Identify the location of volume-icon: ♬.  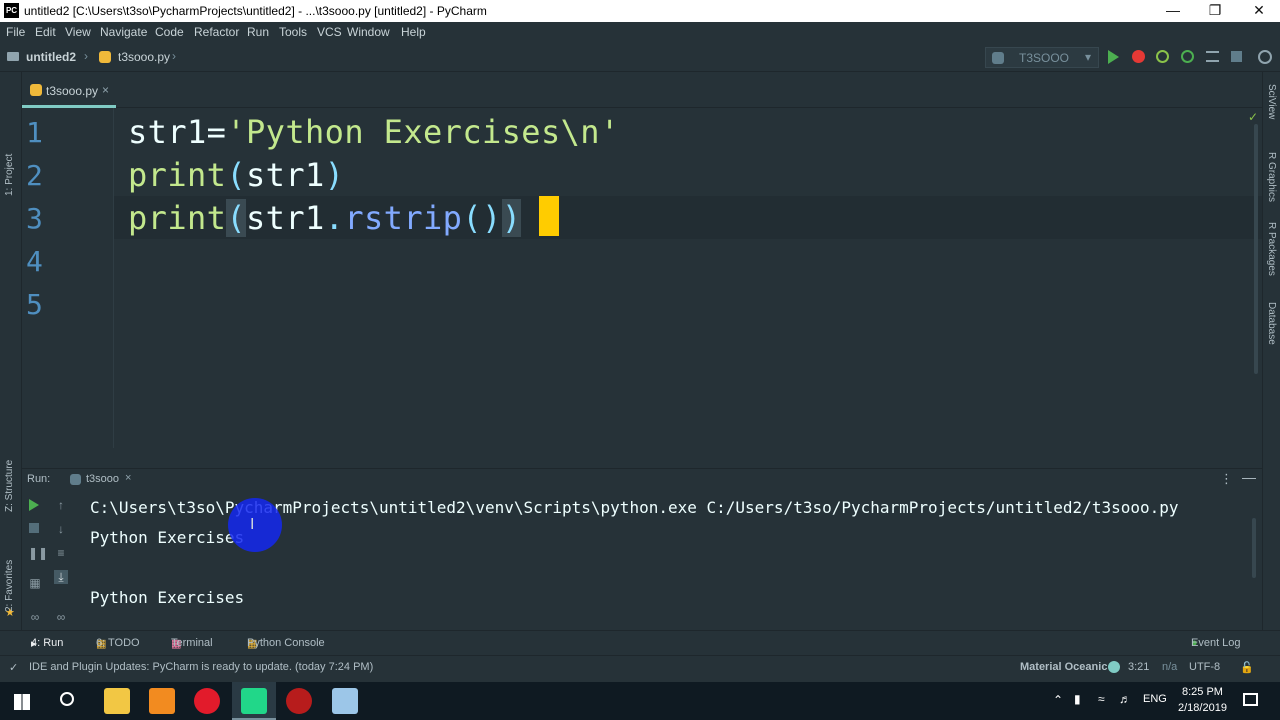
(1125, 699).